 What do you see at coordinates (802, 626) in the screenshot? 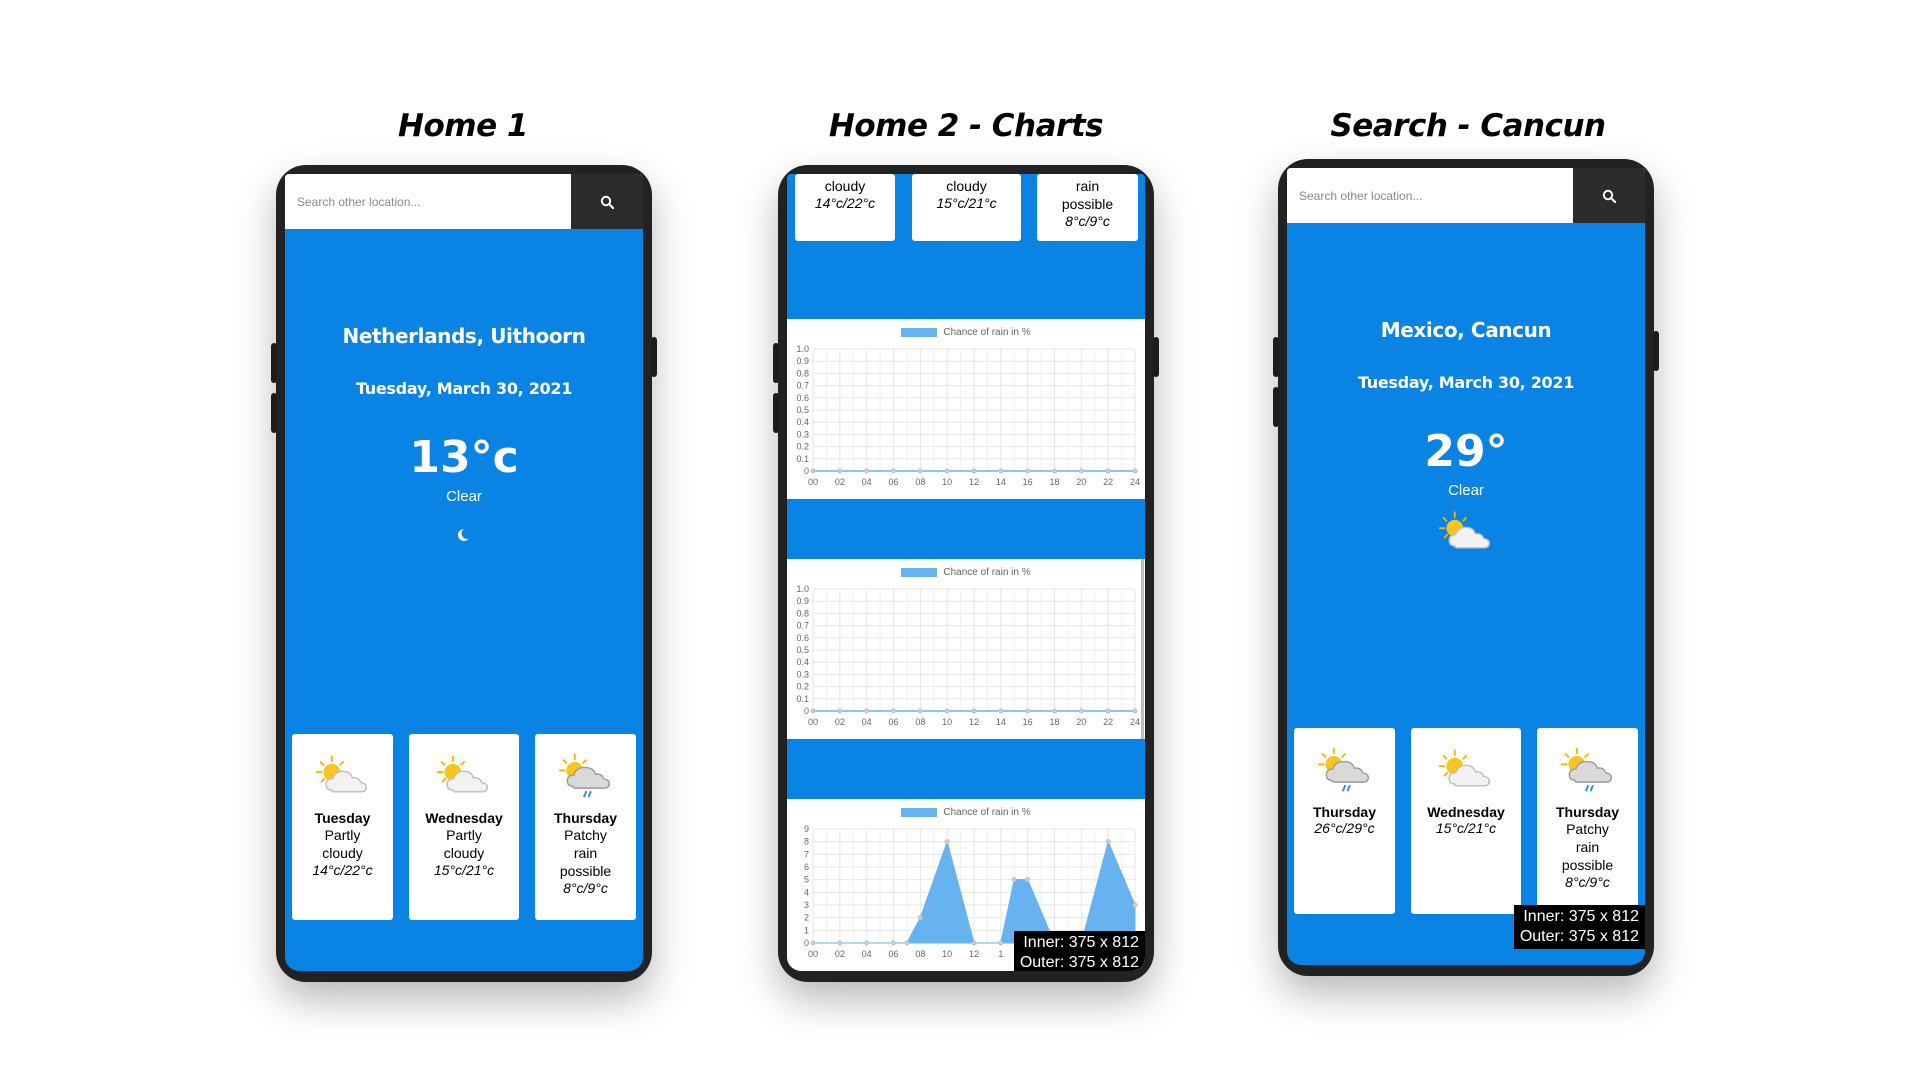
I see `y-tick-label: 0.7` at bounding box center [802, 626].